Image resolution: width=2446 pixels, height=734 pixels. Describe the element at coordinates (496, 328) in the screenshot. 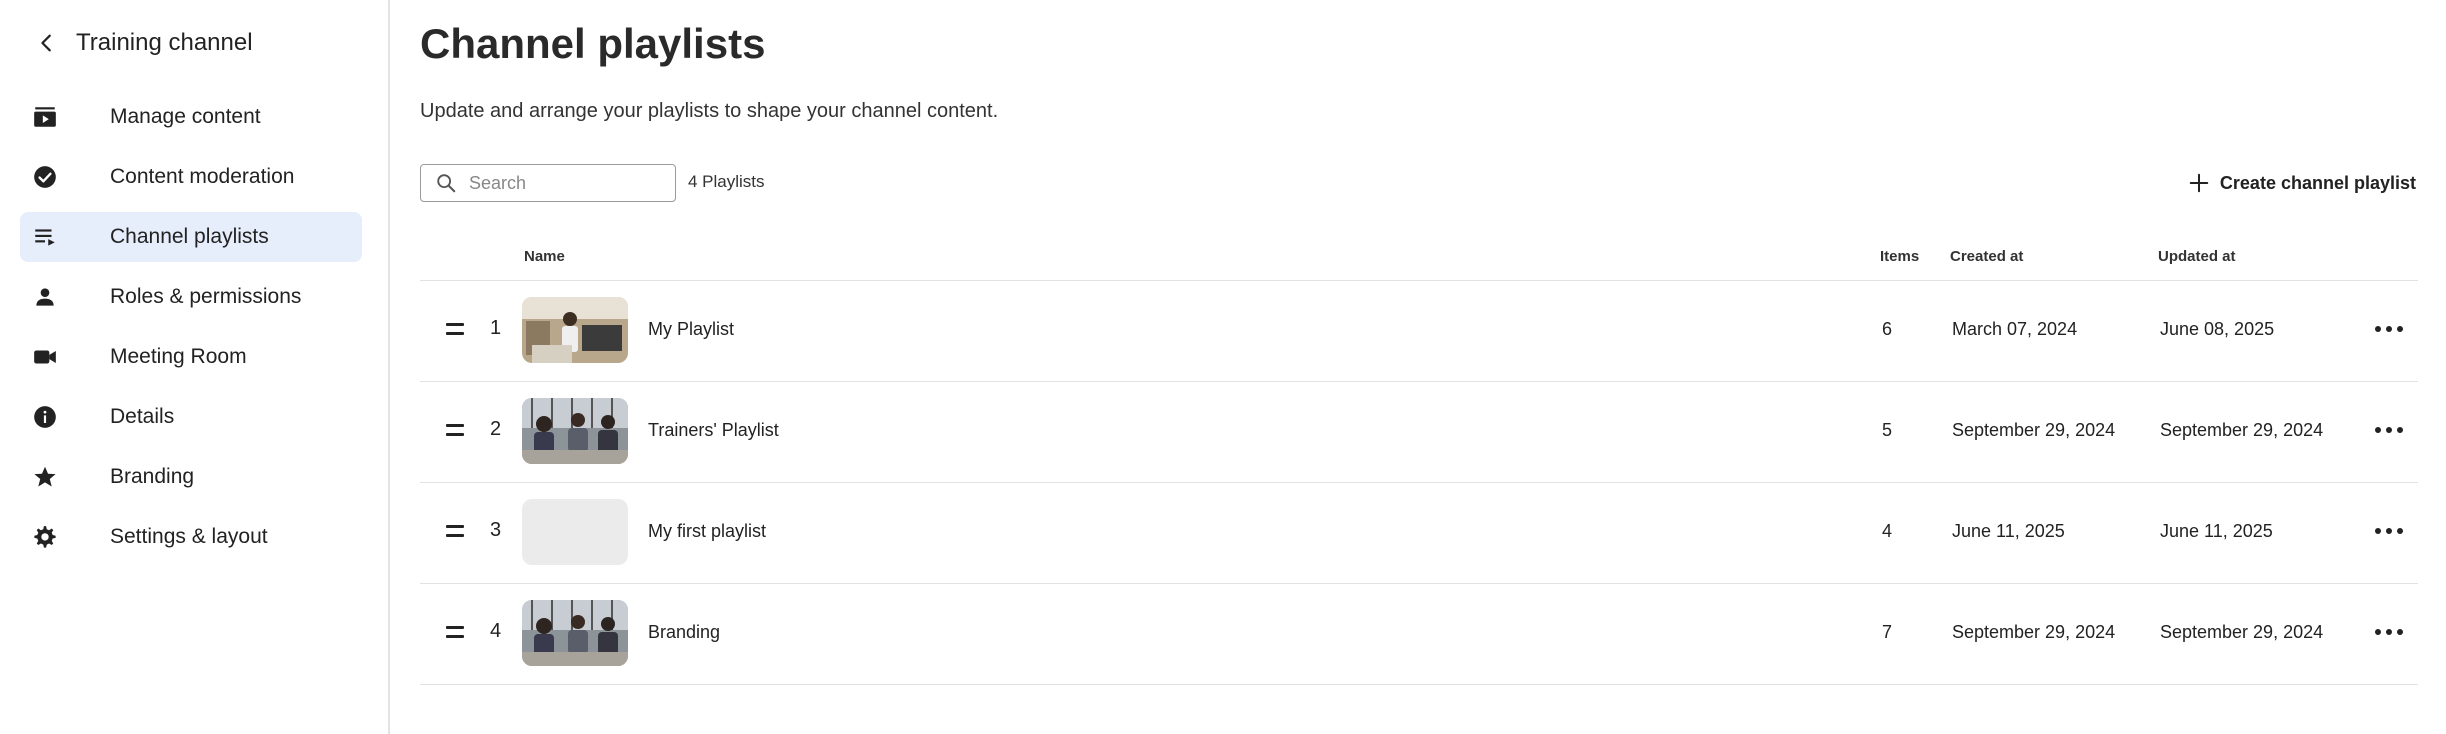

I see `row-position: 1` at that location.